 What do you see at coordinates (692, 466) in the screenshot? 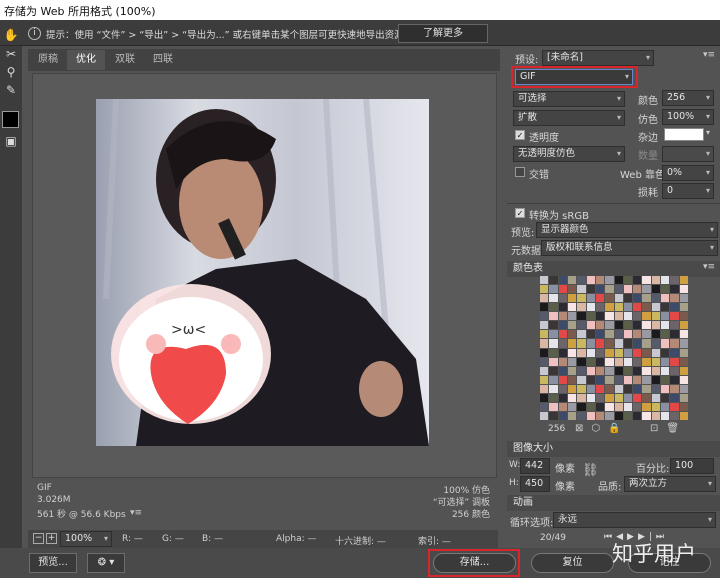
I see `percent-input: 100` at bounding box center [692, 466].